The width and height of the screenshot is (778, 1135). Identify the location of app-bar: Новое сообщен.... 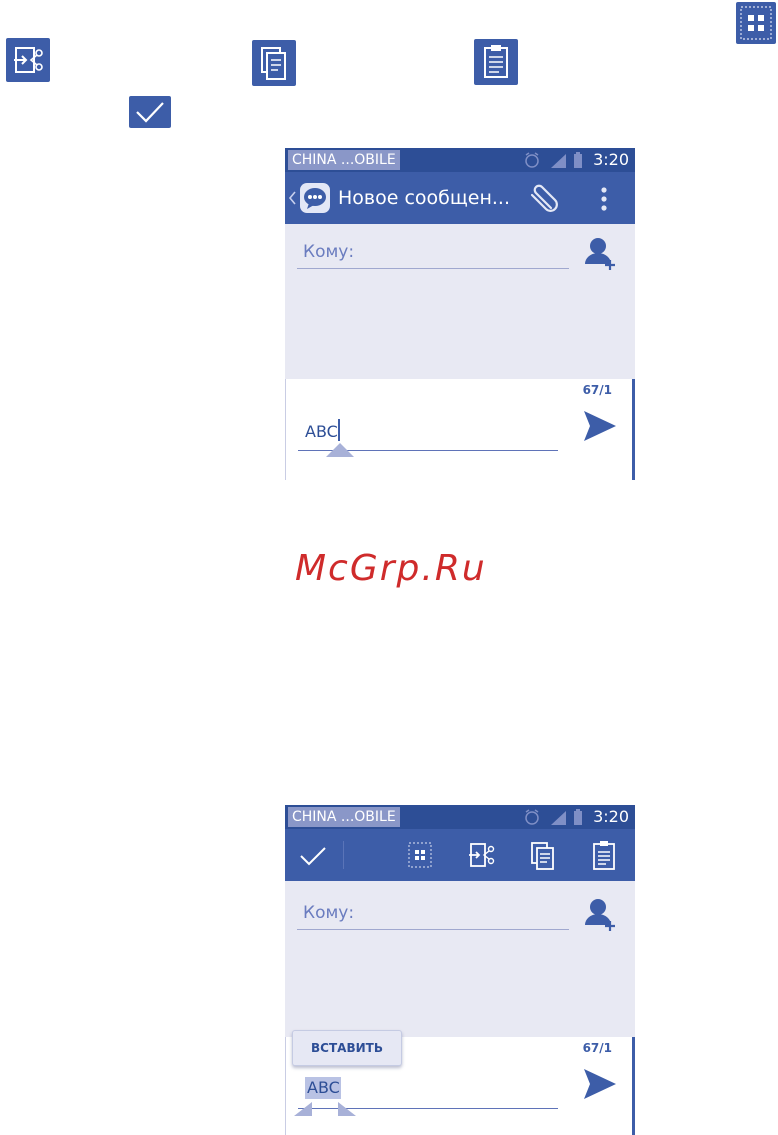
(460, 198).